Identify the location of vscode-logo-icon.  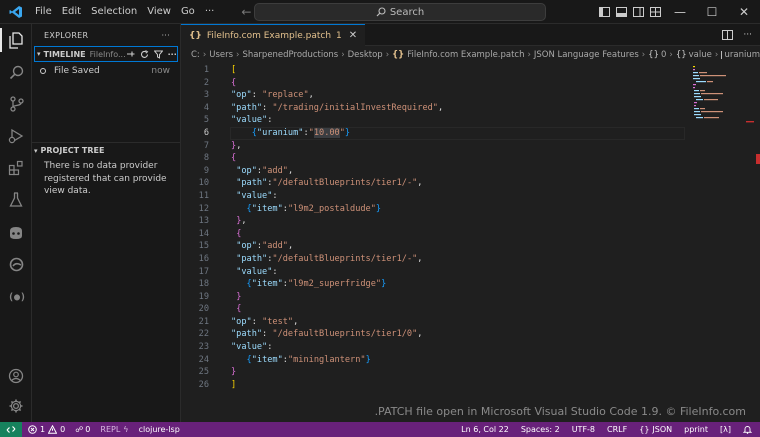
(16, 12).